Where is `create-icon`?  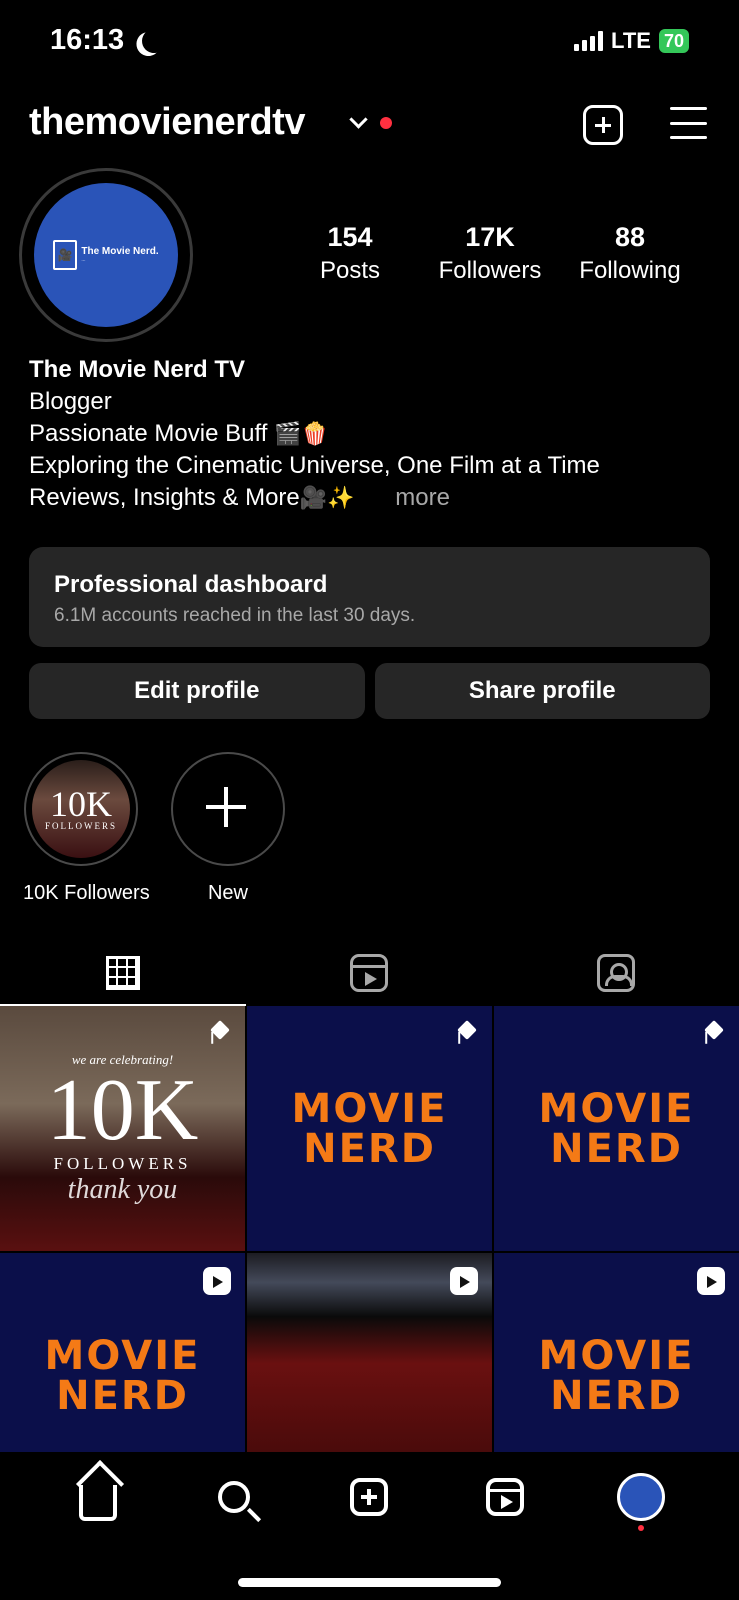 create-icon is located at coordinates (369, 1497).